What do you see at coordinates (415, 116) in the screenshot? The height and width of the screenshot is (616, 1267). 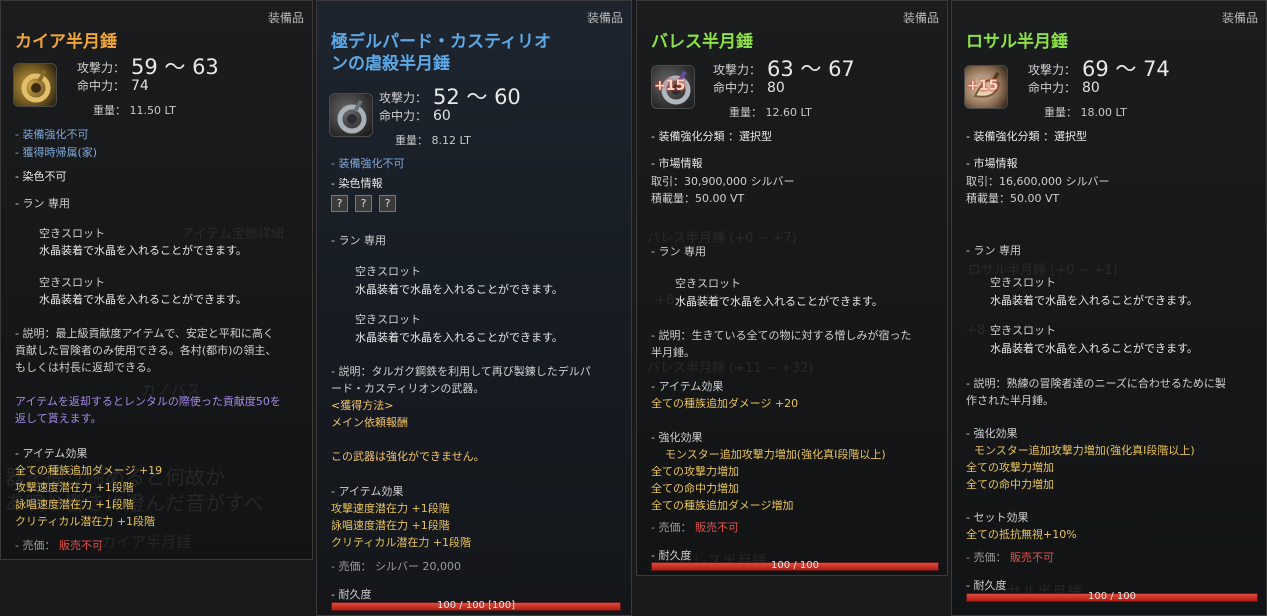 I see `accuracy-stat: 命中力： 60` at bounding box center [415, 116].